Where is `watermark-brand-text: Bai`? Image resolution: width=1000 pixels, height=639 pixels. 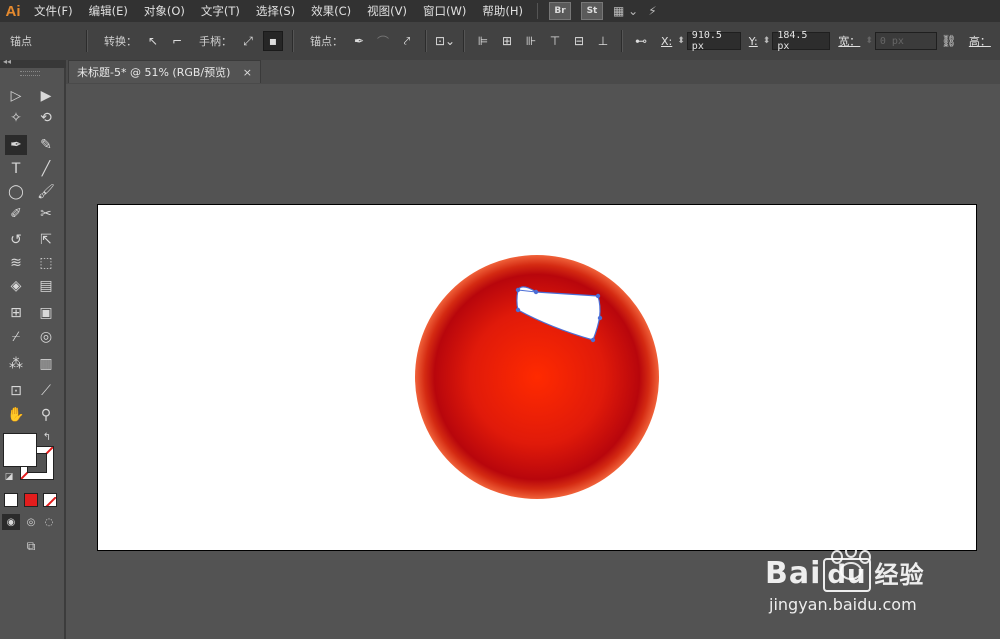 watermark-brand-text: Bai is located at coordinates (793, 573).